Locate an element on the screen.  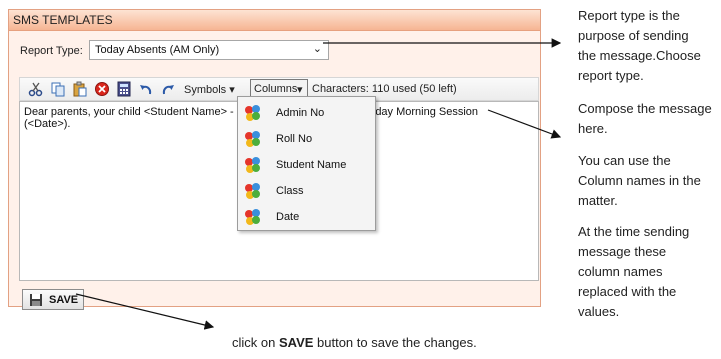
arrow-save is located at coordinates (145, 311).